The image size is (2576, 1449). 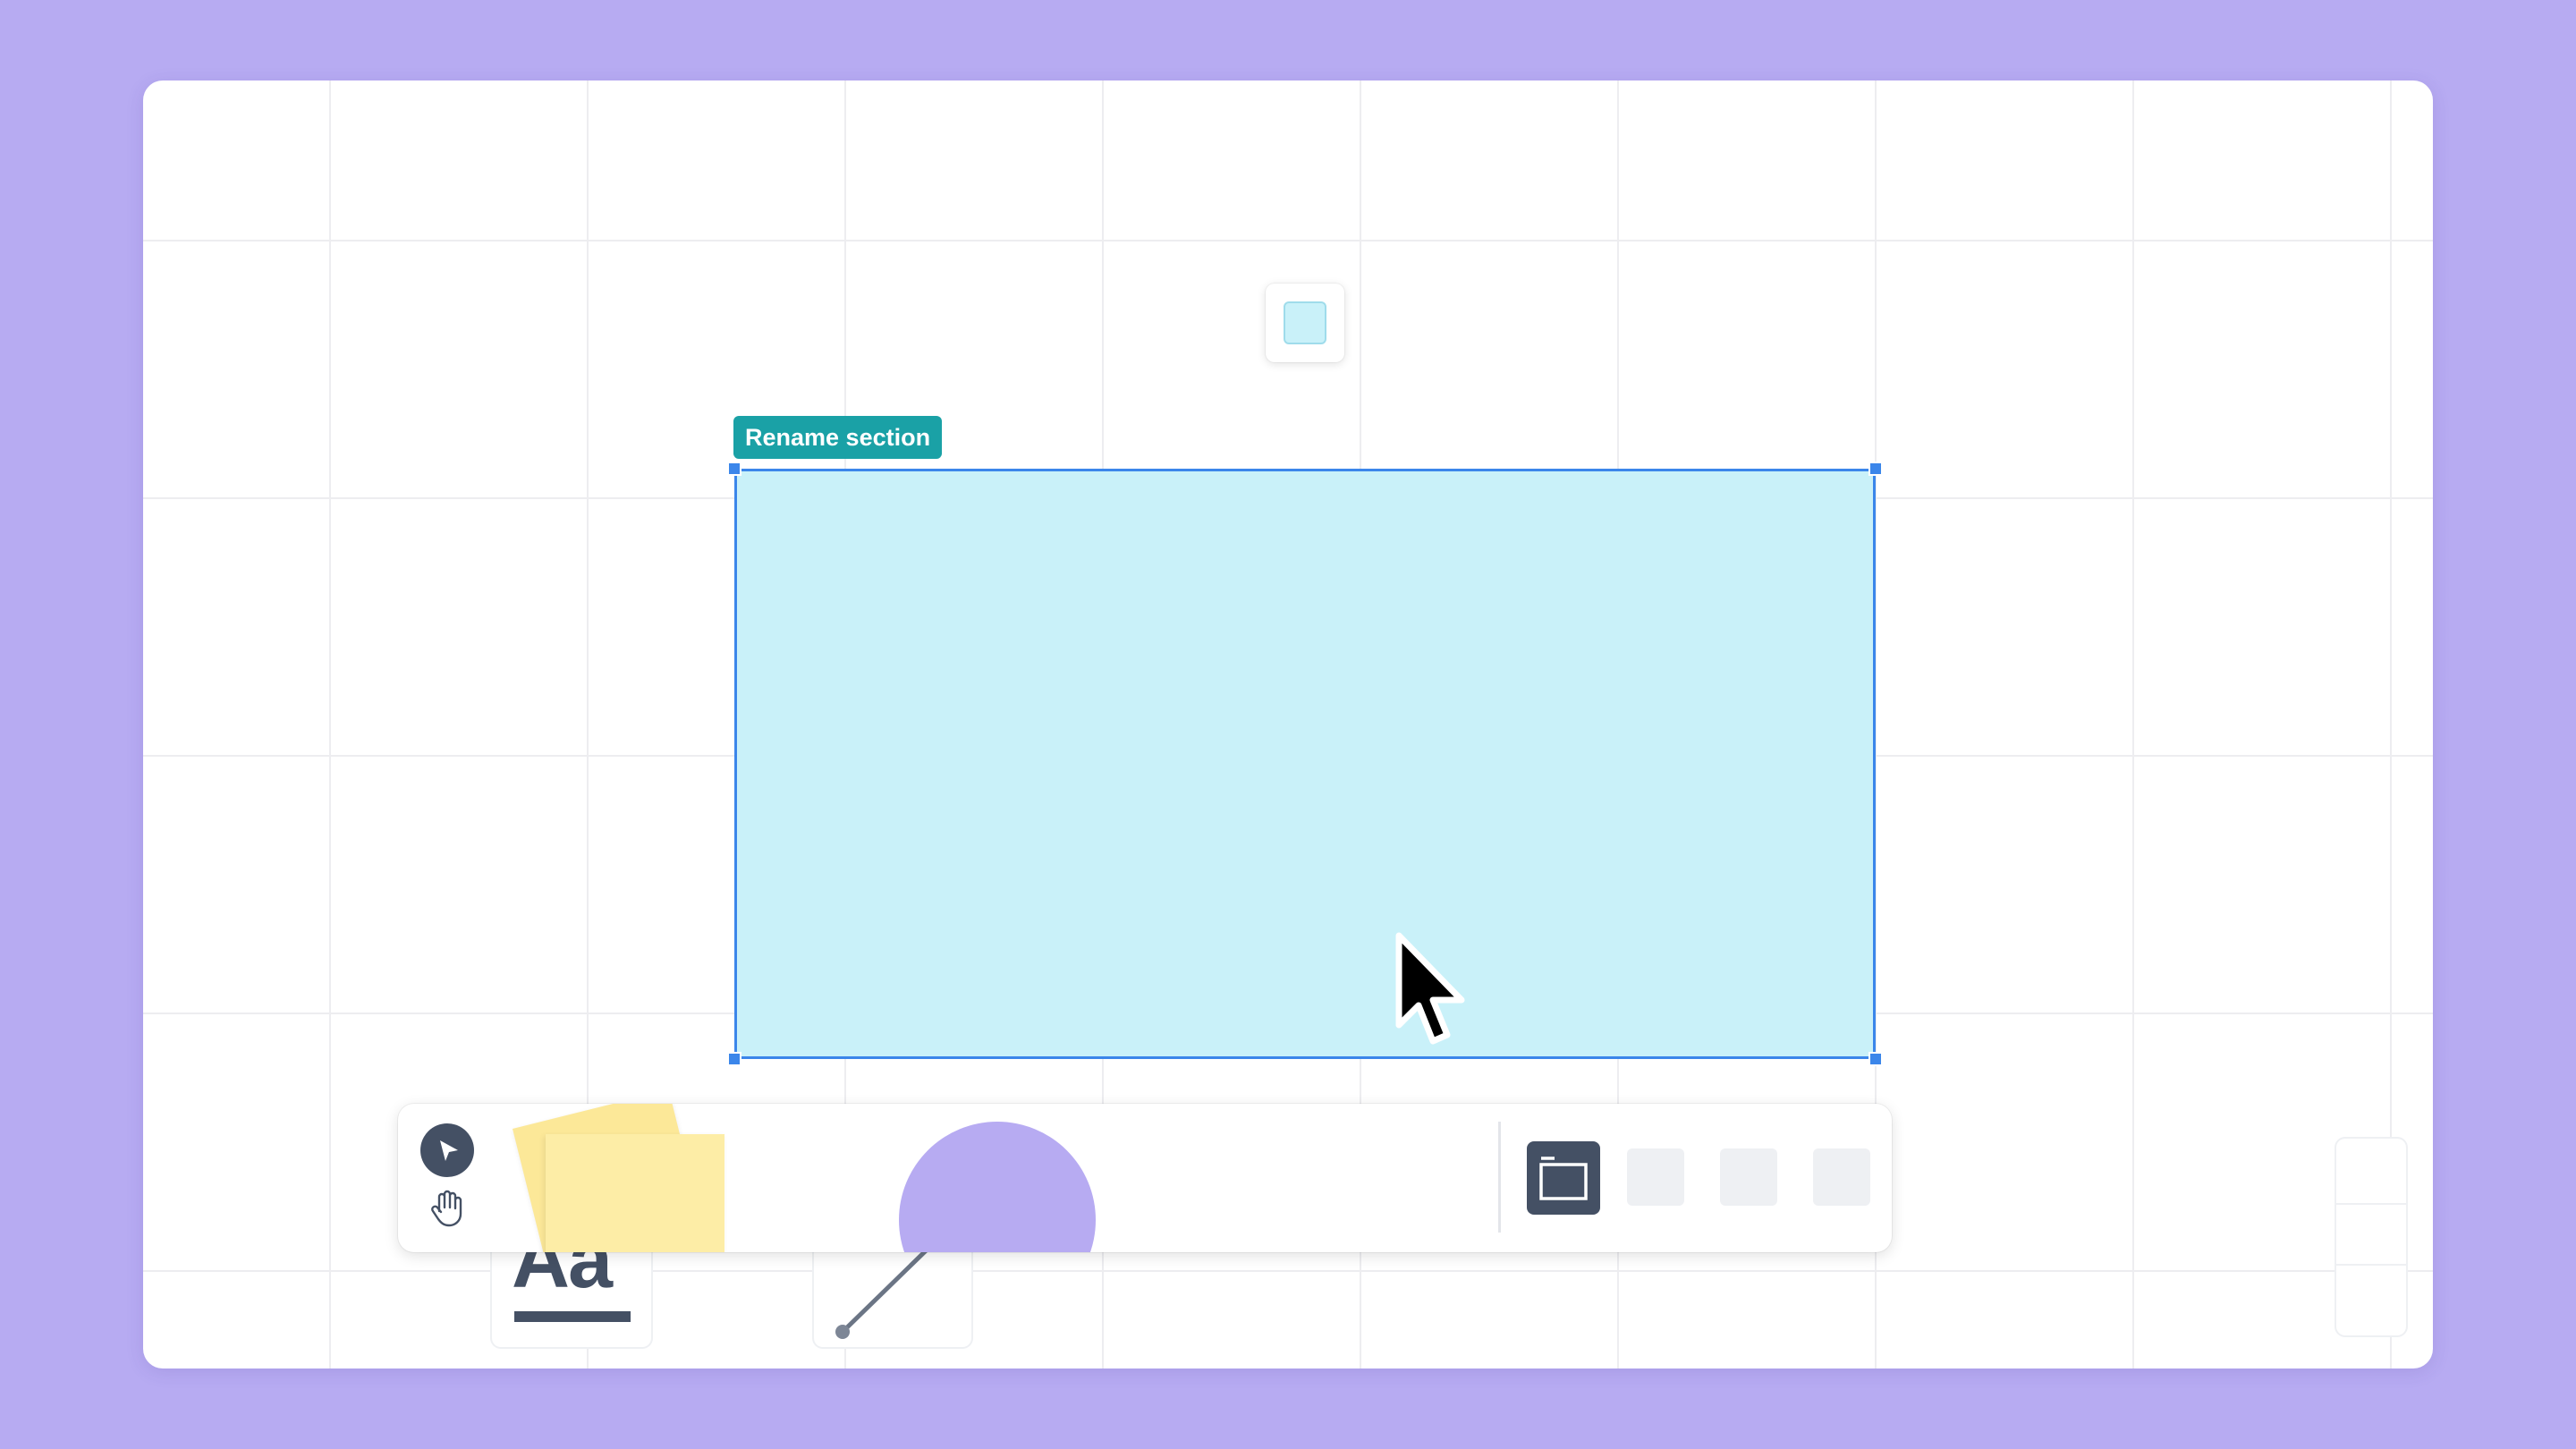 What do you see at coordinates (997, 1187) in the screenshot?
I see `shape-tool` at bounding box center [997, 1187].